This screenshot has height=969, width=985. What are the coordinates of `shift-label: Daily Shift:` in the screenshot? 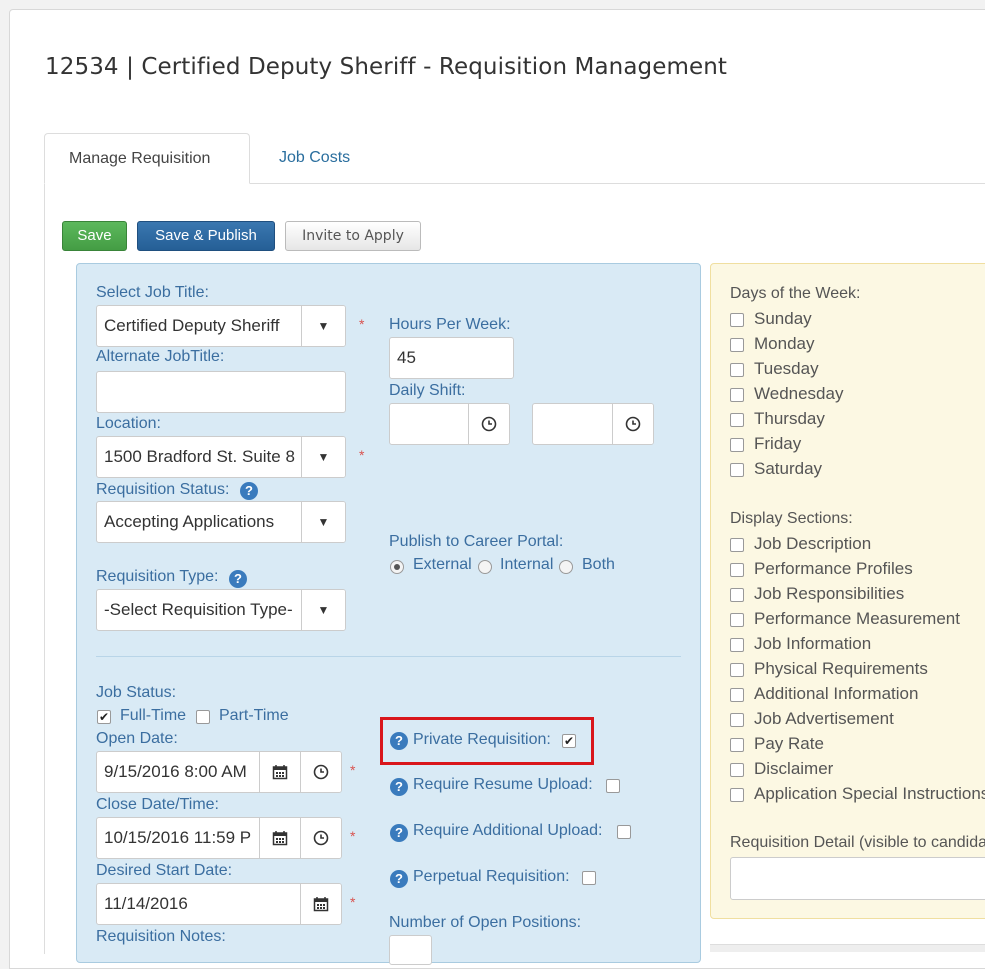 It's located at (427, 390).